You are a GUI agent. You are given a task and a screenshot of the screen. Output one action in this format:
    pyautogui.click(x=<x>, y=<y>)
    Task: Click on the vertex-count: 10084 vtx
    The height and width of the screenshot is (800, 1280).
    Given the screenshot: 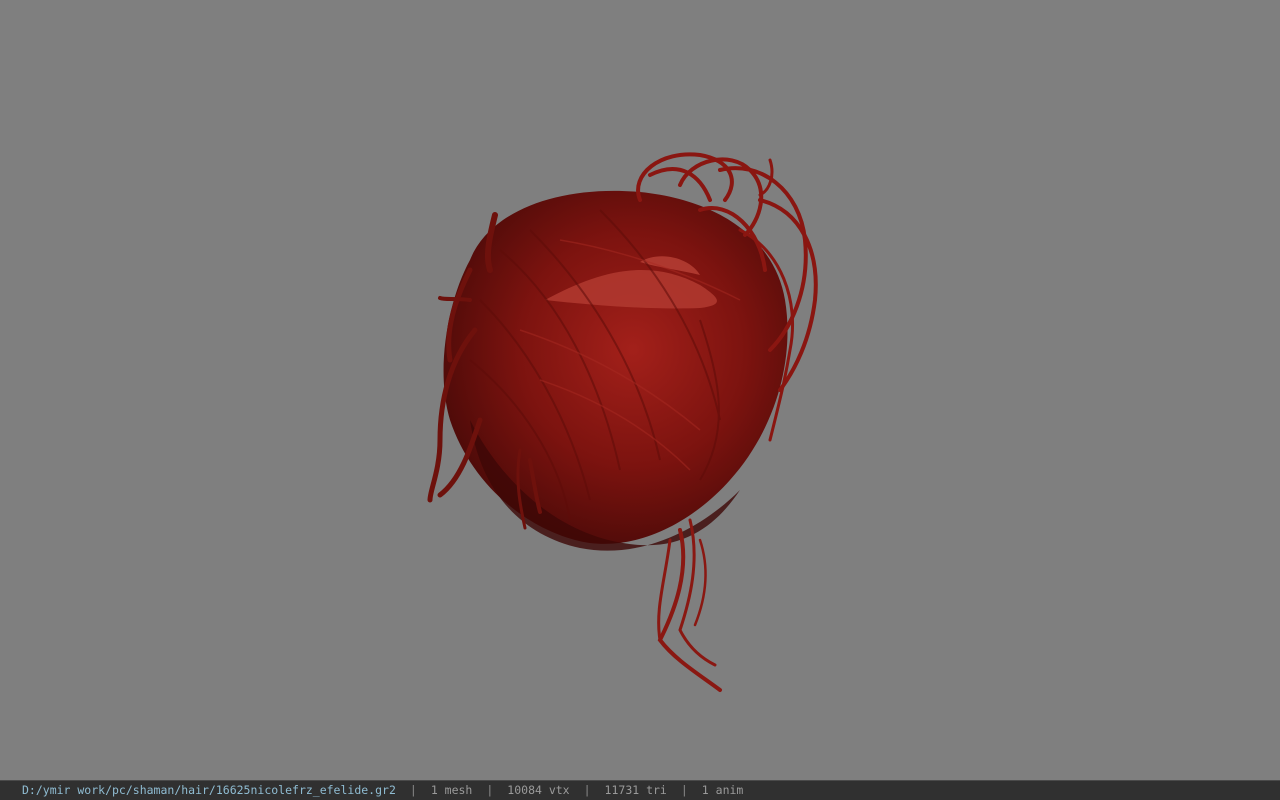 What is the action you would take?
    pyautogui.click(x=538, y=790)
    